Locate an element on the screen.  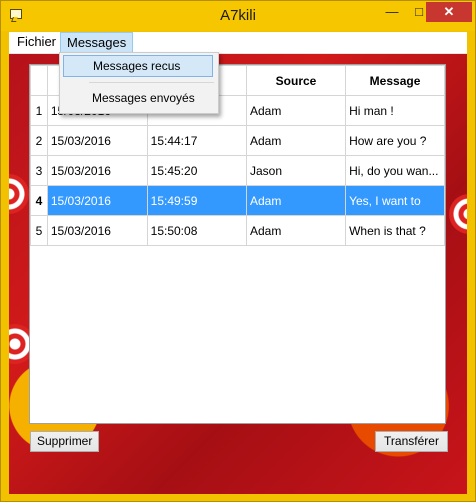
row-index: 5 is located at coordinates (39, 230).